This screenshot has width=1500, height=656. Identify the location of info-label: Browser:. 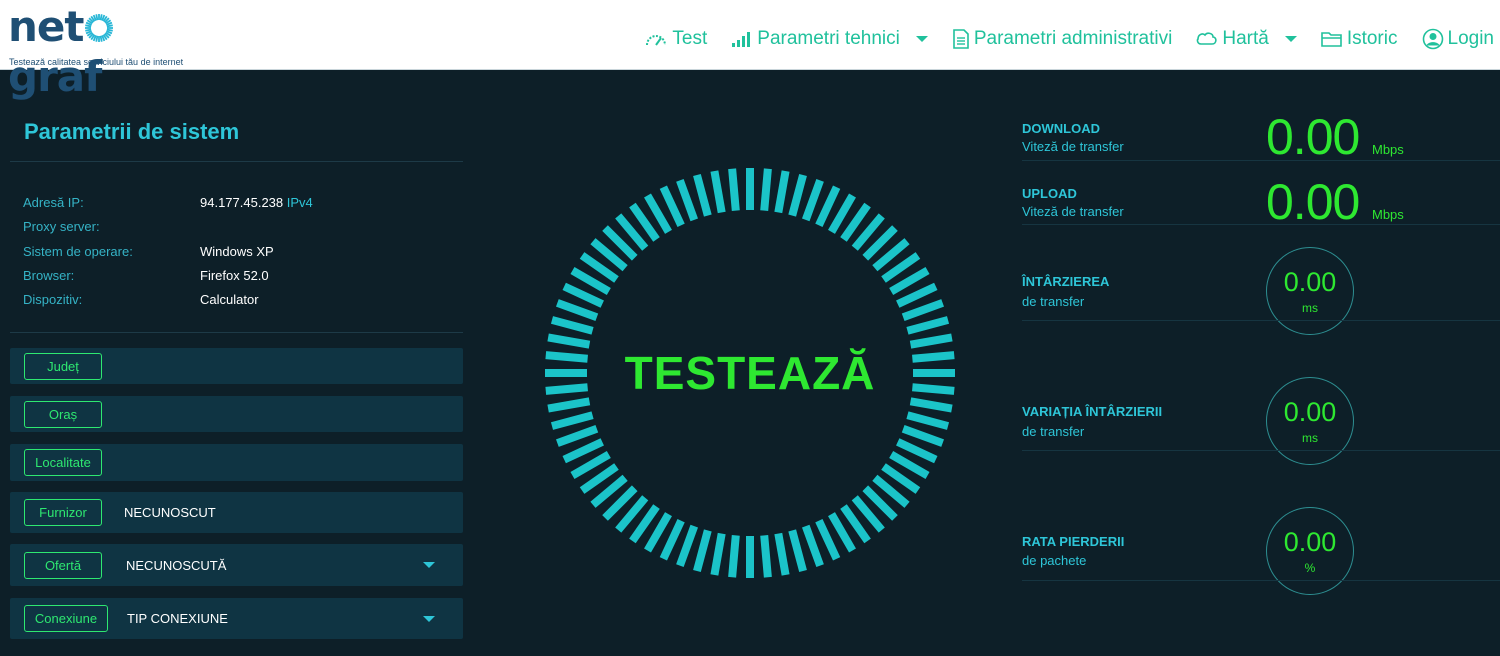
(49, 275).